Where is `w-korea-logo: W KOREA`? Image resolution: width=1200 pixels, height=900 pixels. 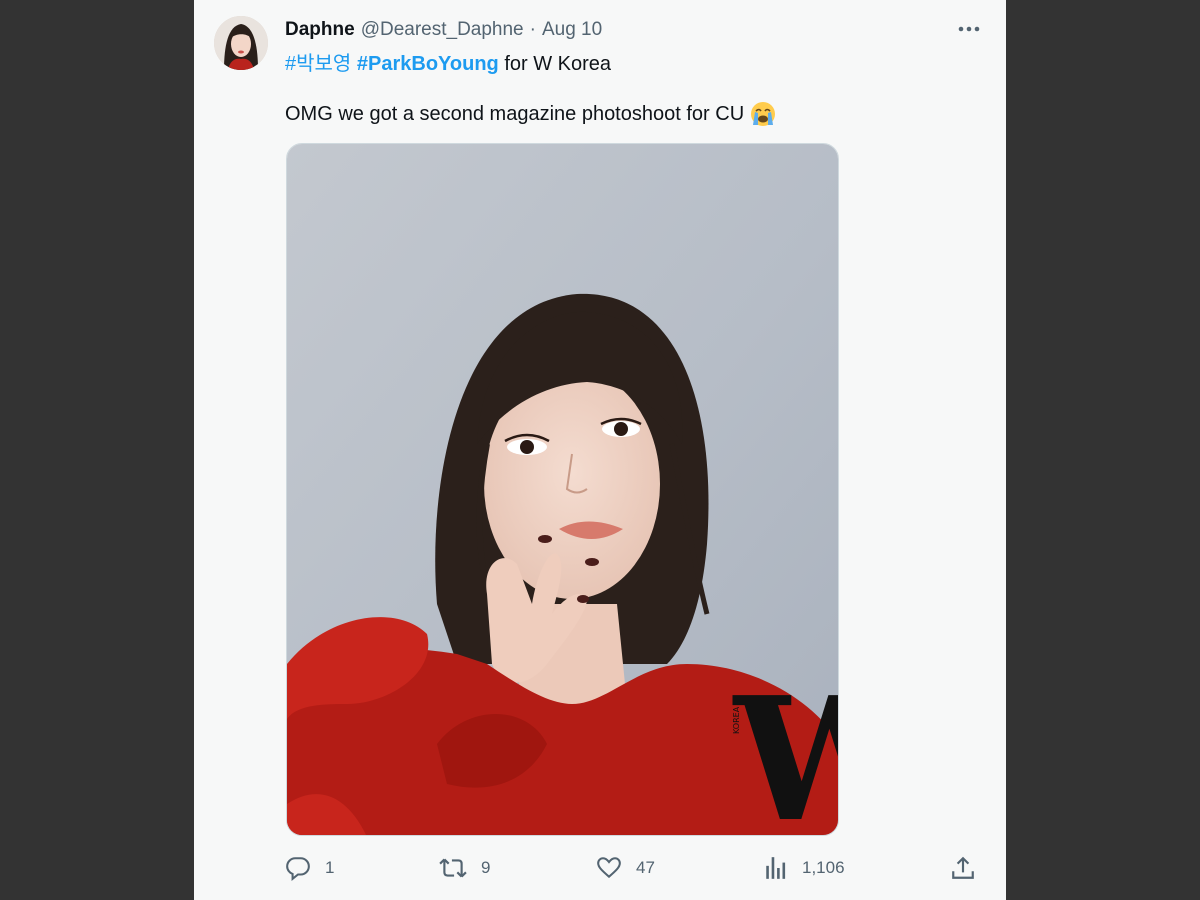
w-korea-logo: W KOREA is located at coordinates (785, 748).